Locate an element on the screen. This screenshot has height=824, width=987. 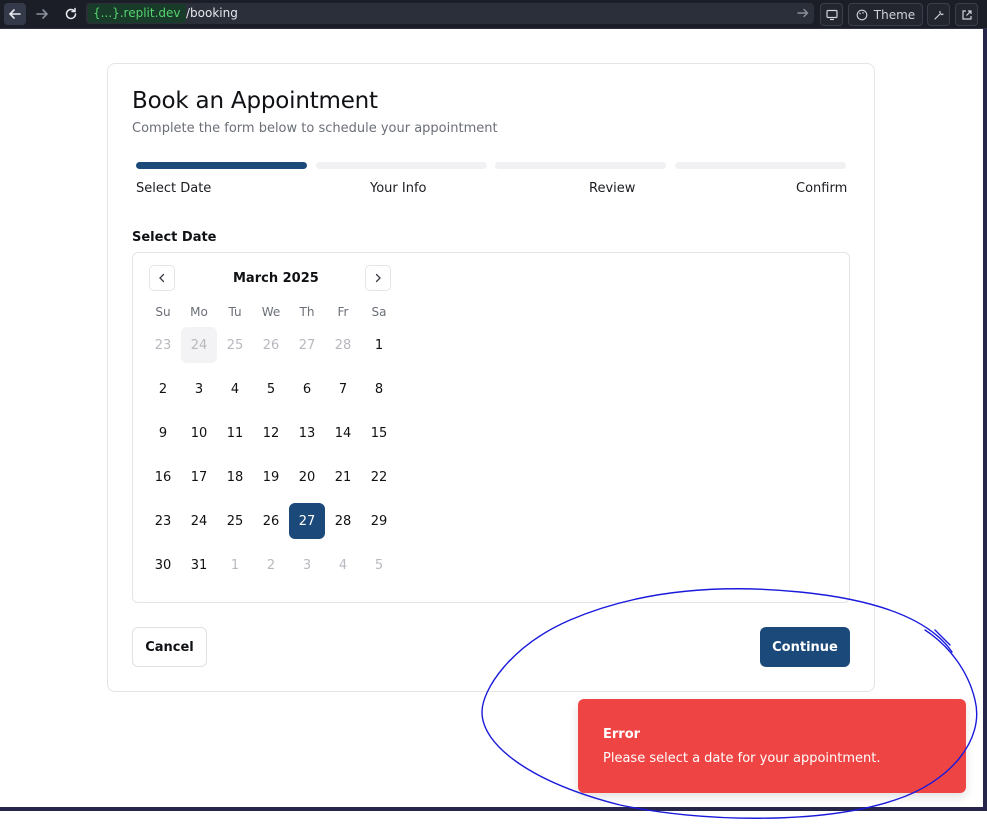
cancel-button: Cancel is located at coordinates (169, 647).